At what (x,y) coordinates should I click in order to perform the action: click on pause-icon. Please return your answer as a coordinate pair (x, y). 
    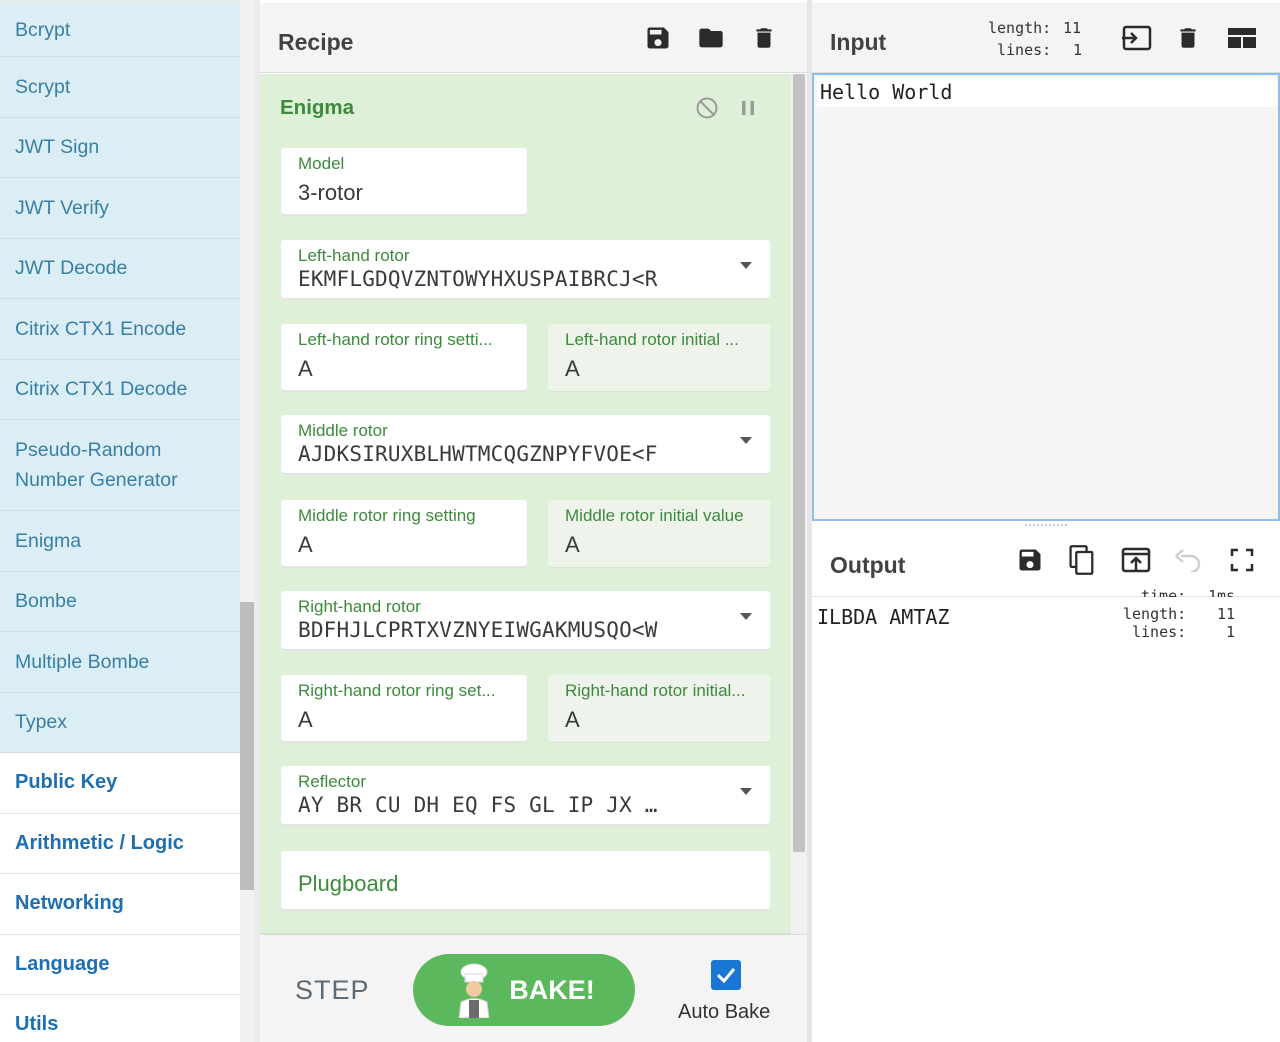
    Looking at the image, I should click on (748, 108).